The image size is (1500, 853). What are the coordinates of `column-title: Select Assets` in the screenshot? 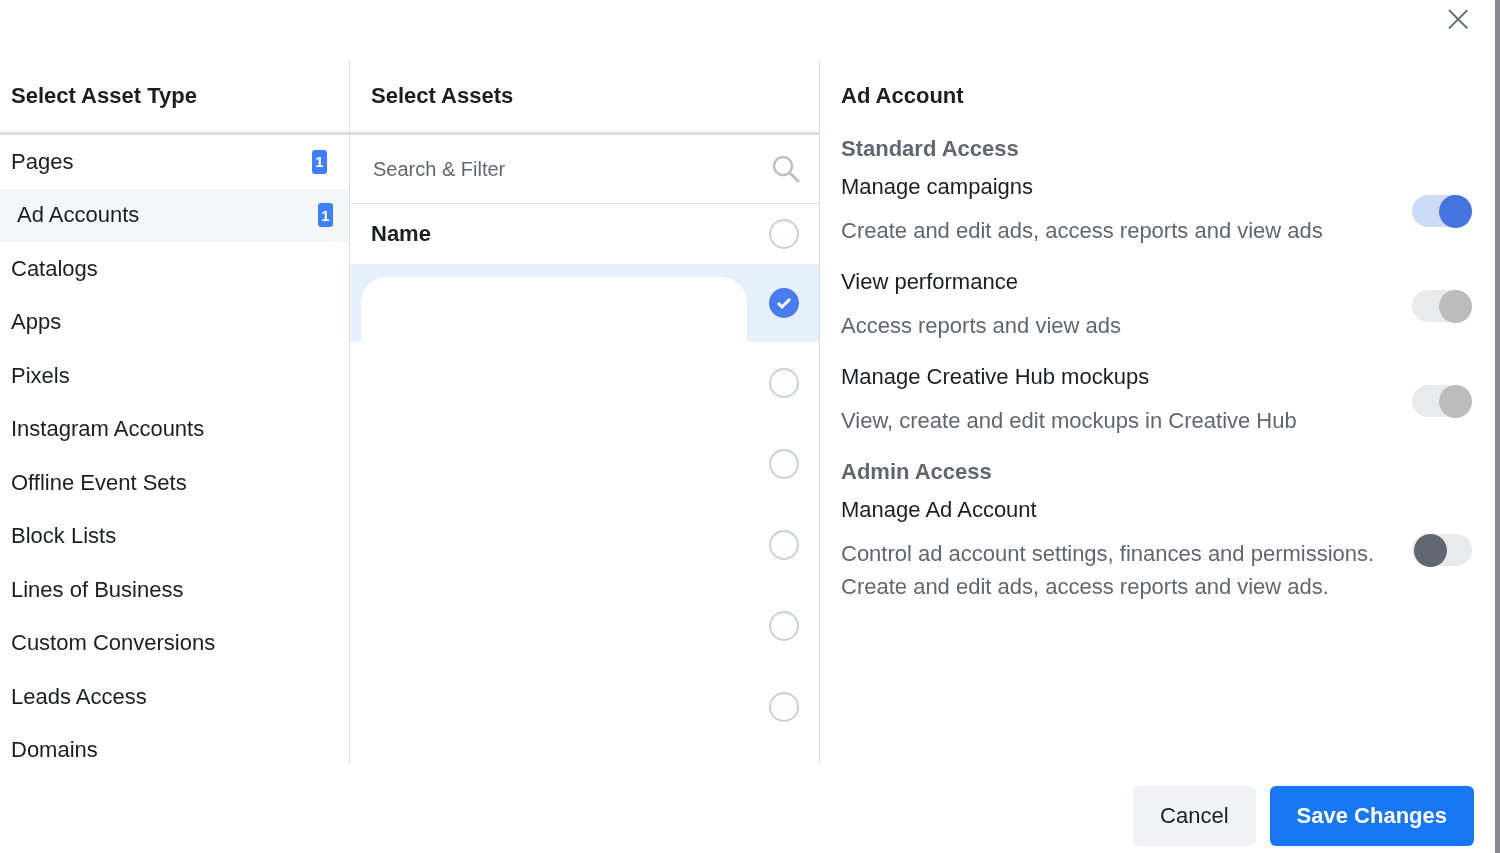 It's located at (442, 96).